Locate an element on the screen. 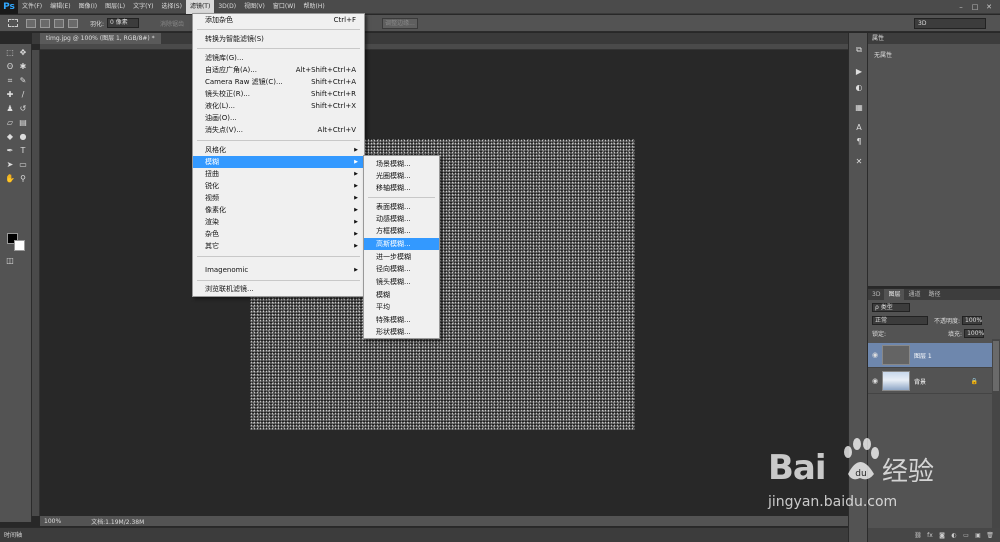  menu-help: 帮助(H) is located at coordinates (314, 7).